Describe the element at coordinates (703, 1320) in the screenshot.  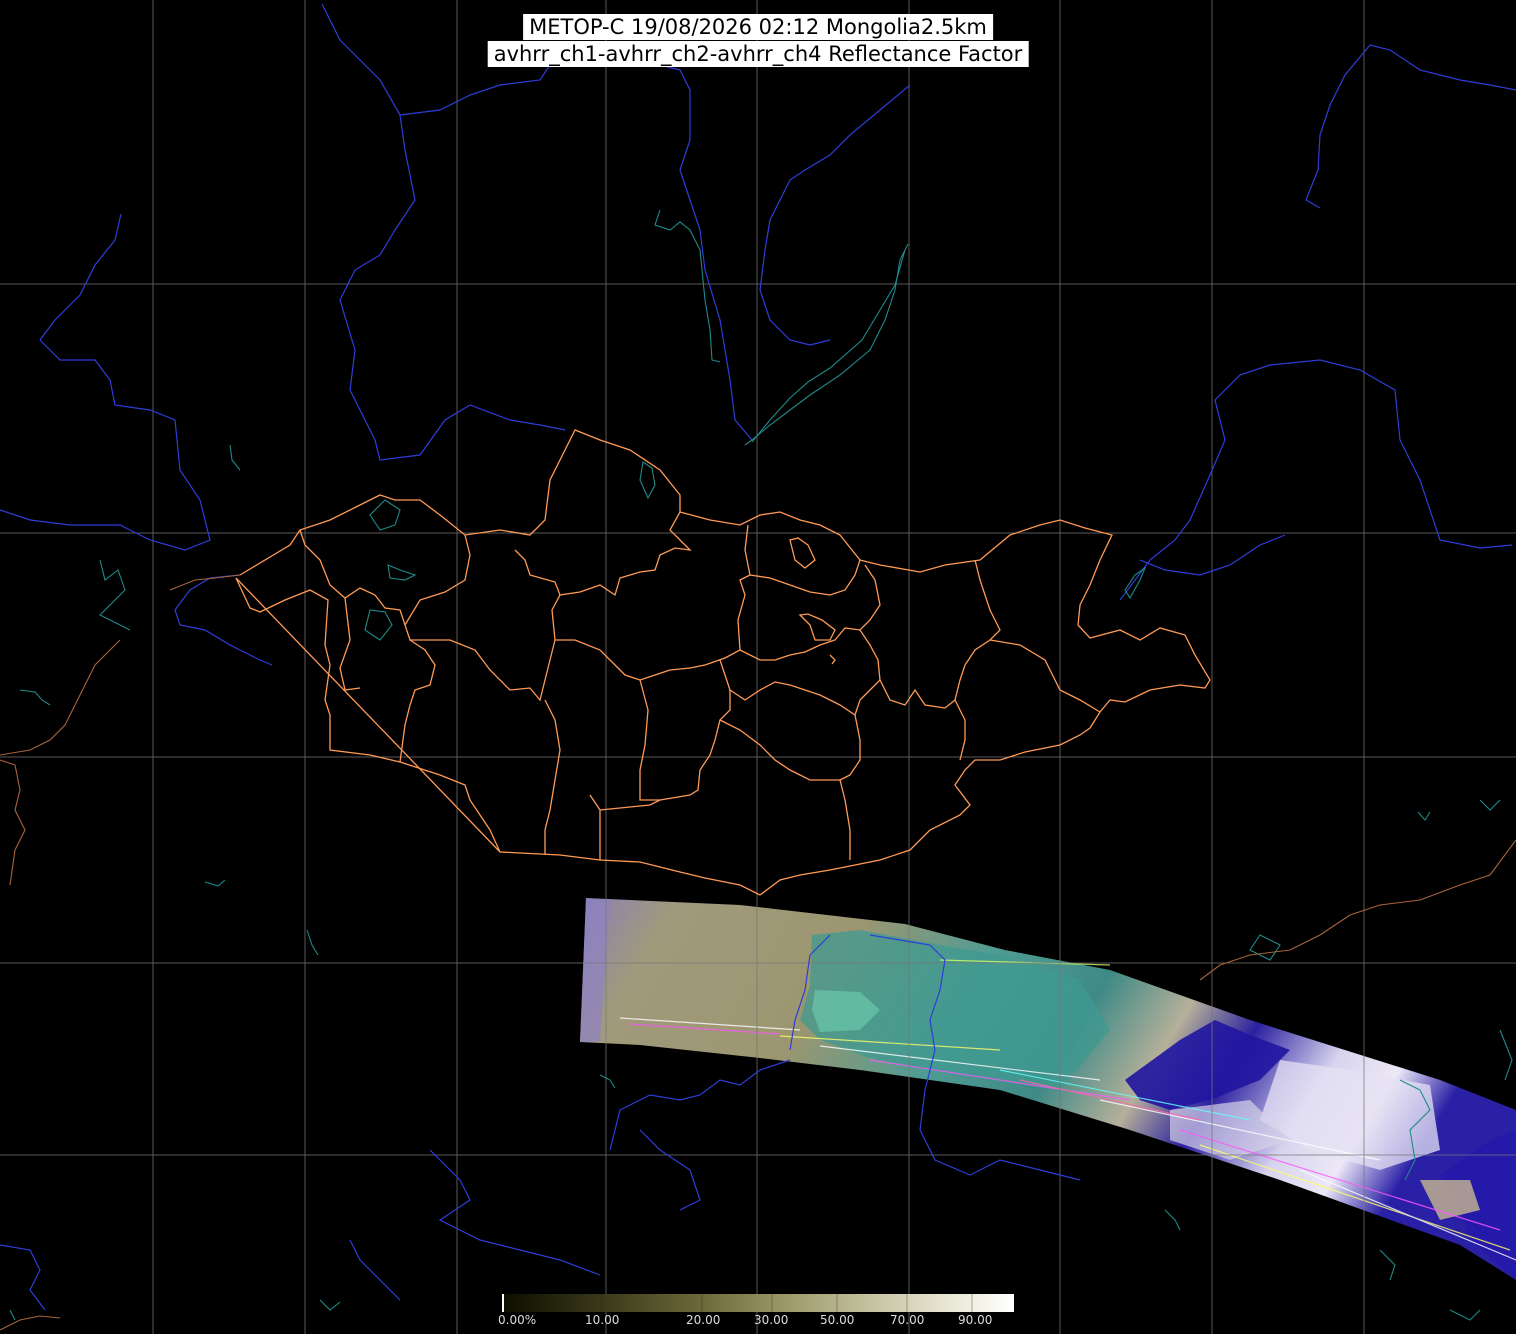
I see `colorbar-tick-label: 20.00` at that location.